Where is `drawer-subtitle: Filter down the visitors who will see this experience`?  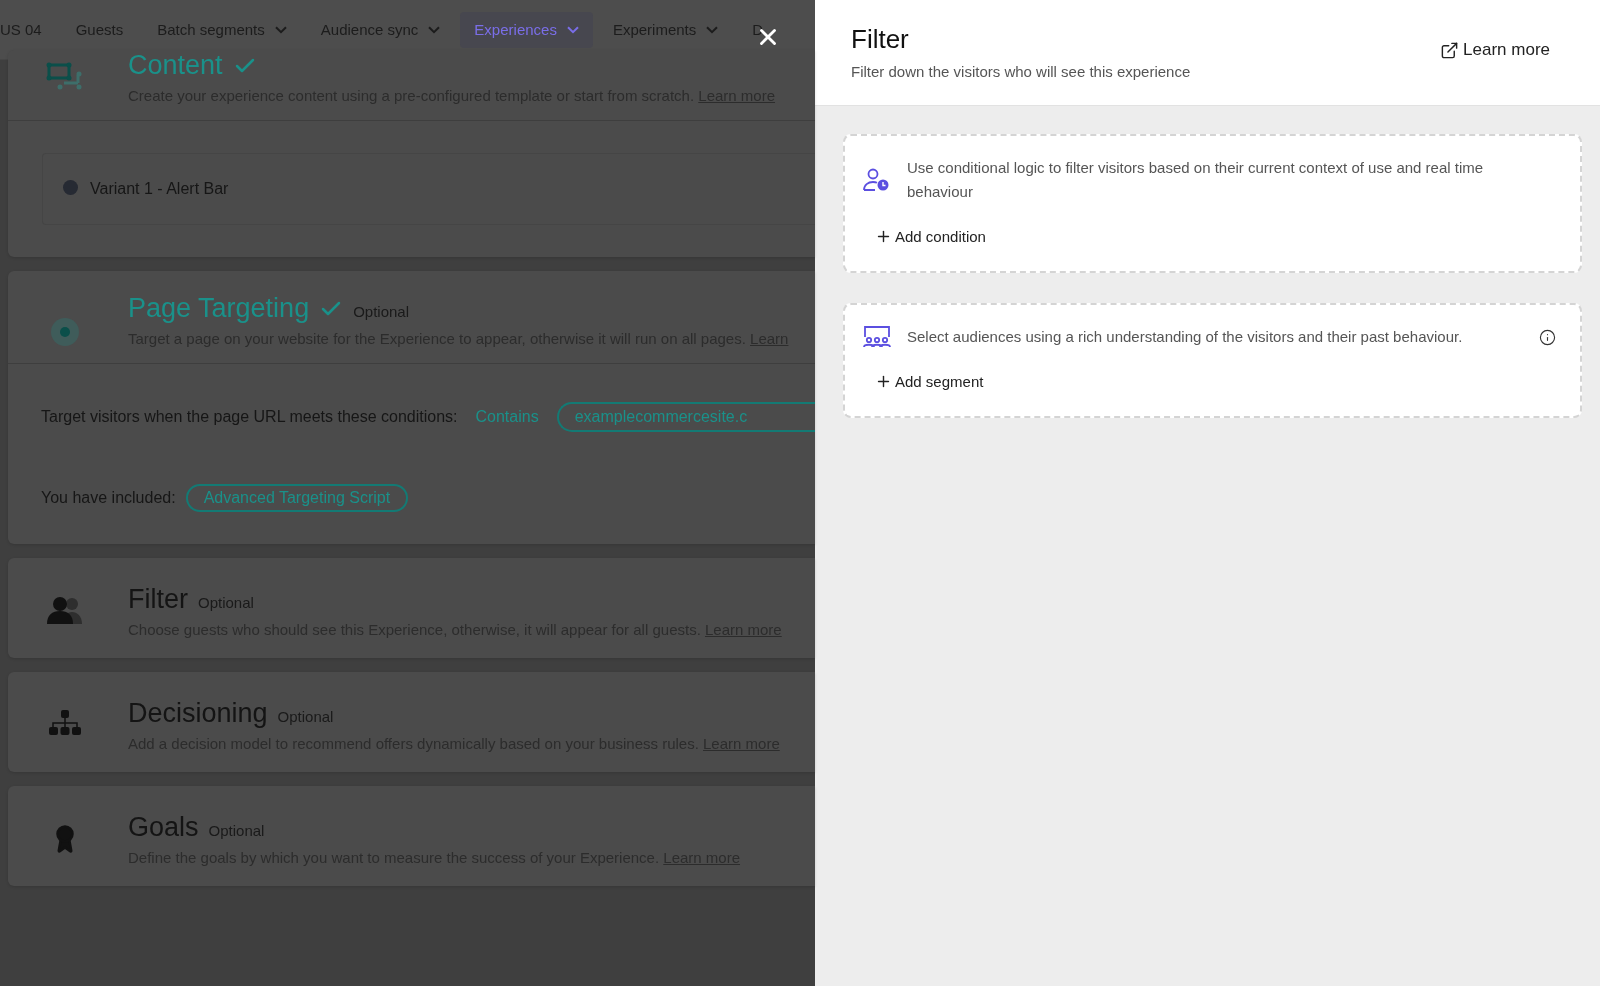
drawer-subtitle: Filter down the visitors who will see this experience is located at coordinates (1021, 71).